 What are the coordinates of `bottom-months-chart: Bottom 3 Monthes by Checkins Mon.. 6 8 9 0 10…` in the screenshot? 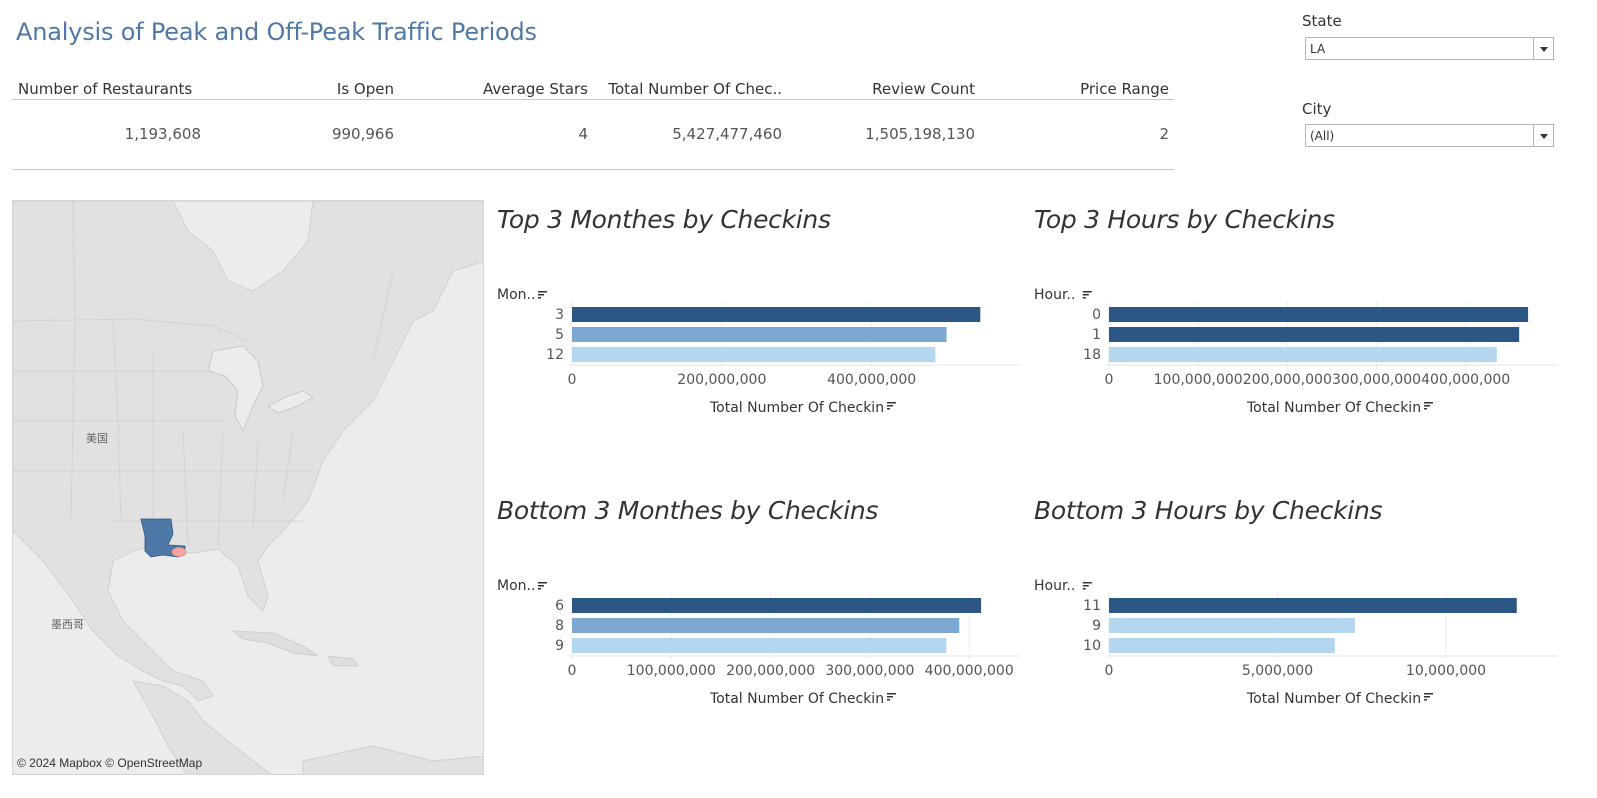 It's located at (759, 601).